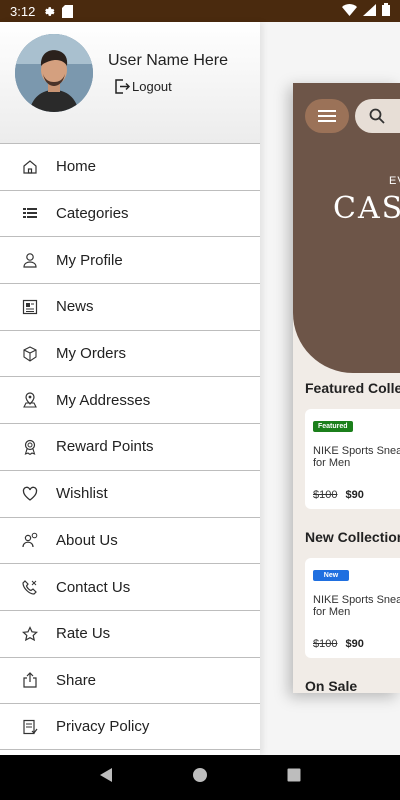 The height and width of the screenshot is (800, 400). I want to click on featured-section-title: Featured Collec, so click(352, 388).